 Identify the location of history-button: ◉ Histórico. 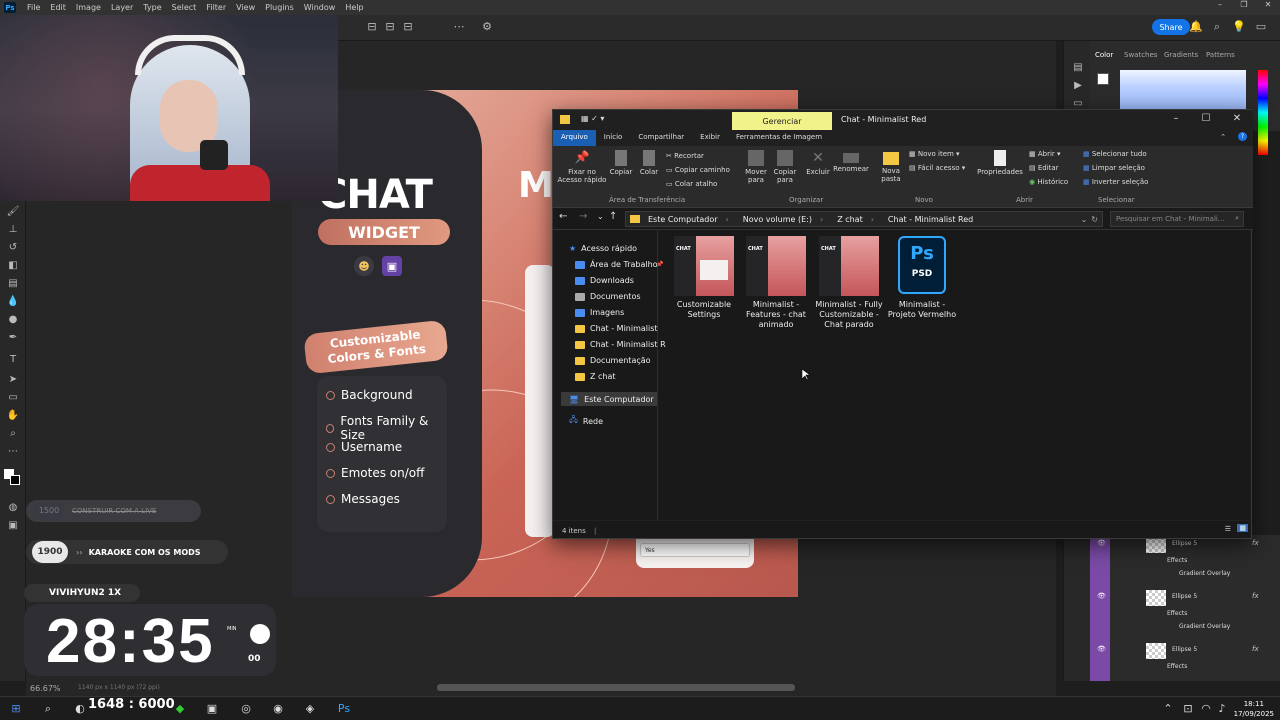
(1048, 182).